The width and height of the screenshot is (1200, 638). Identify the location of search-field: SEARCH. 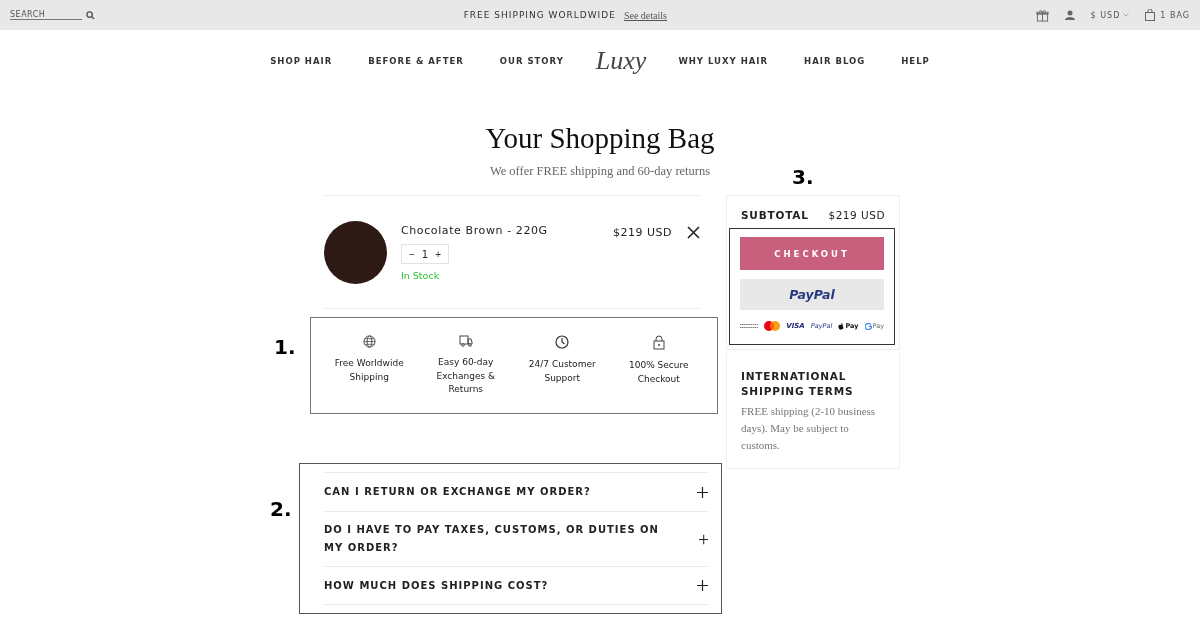
(46, 15).